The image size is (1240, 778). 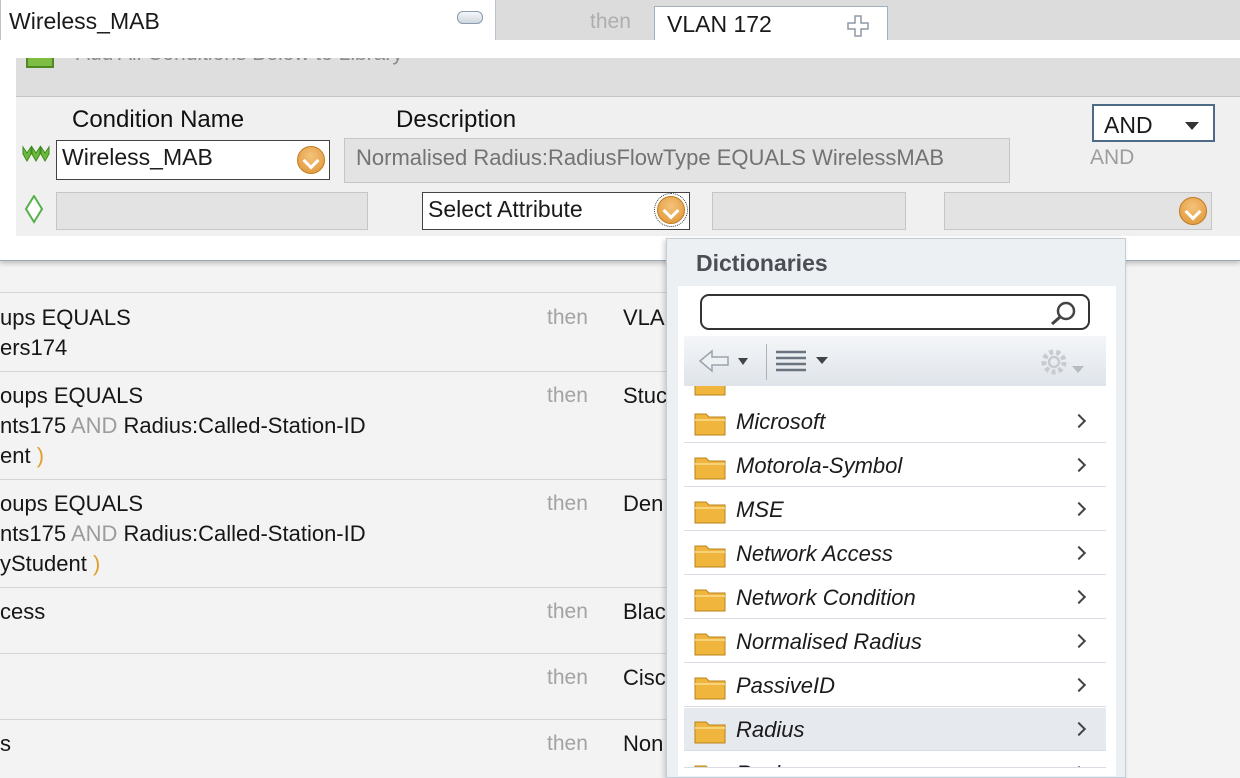 I want to click on list-view-icon, so click(x=803, y=362).